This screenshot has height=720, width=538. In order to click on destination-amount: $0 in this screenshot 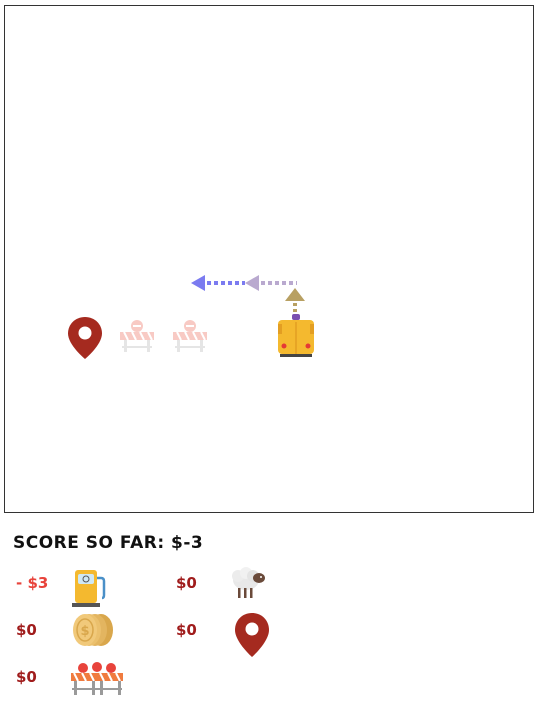, I will do `click(186, 630)`.